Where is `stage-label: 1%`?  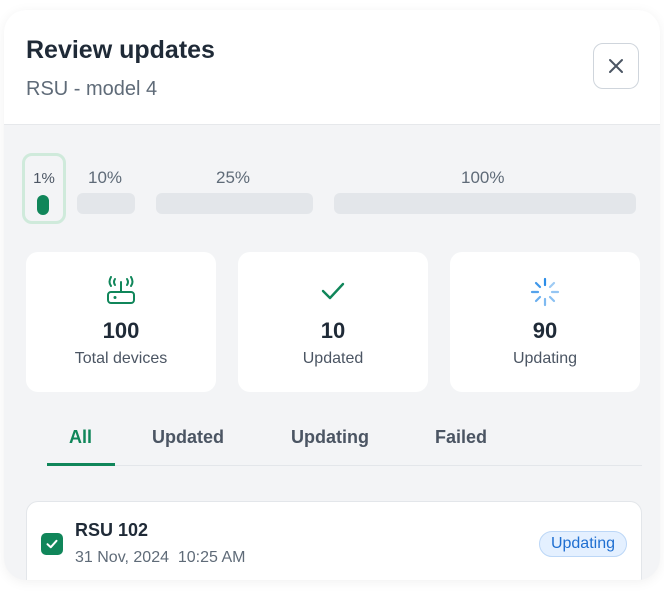
stage-label: 1% is located at coordinates (44, 178).